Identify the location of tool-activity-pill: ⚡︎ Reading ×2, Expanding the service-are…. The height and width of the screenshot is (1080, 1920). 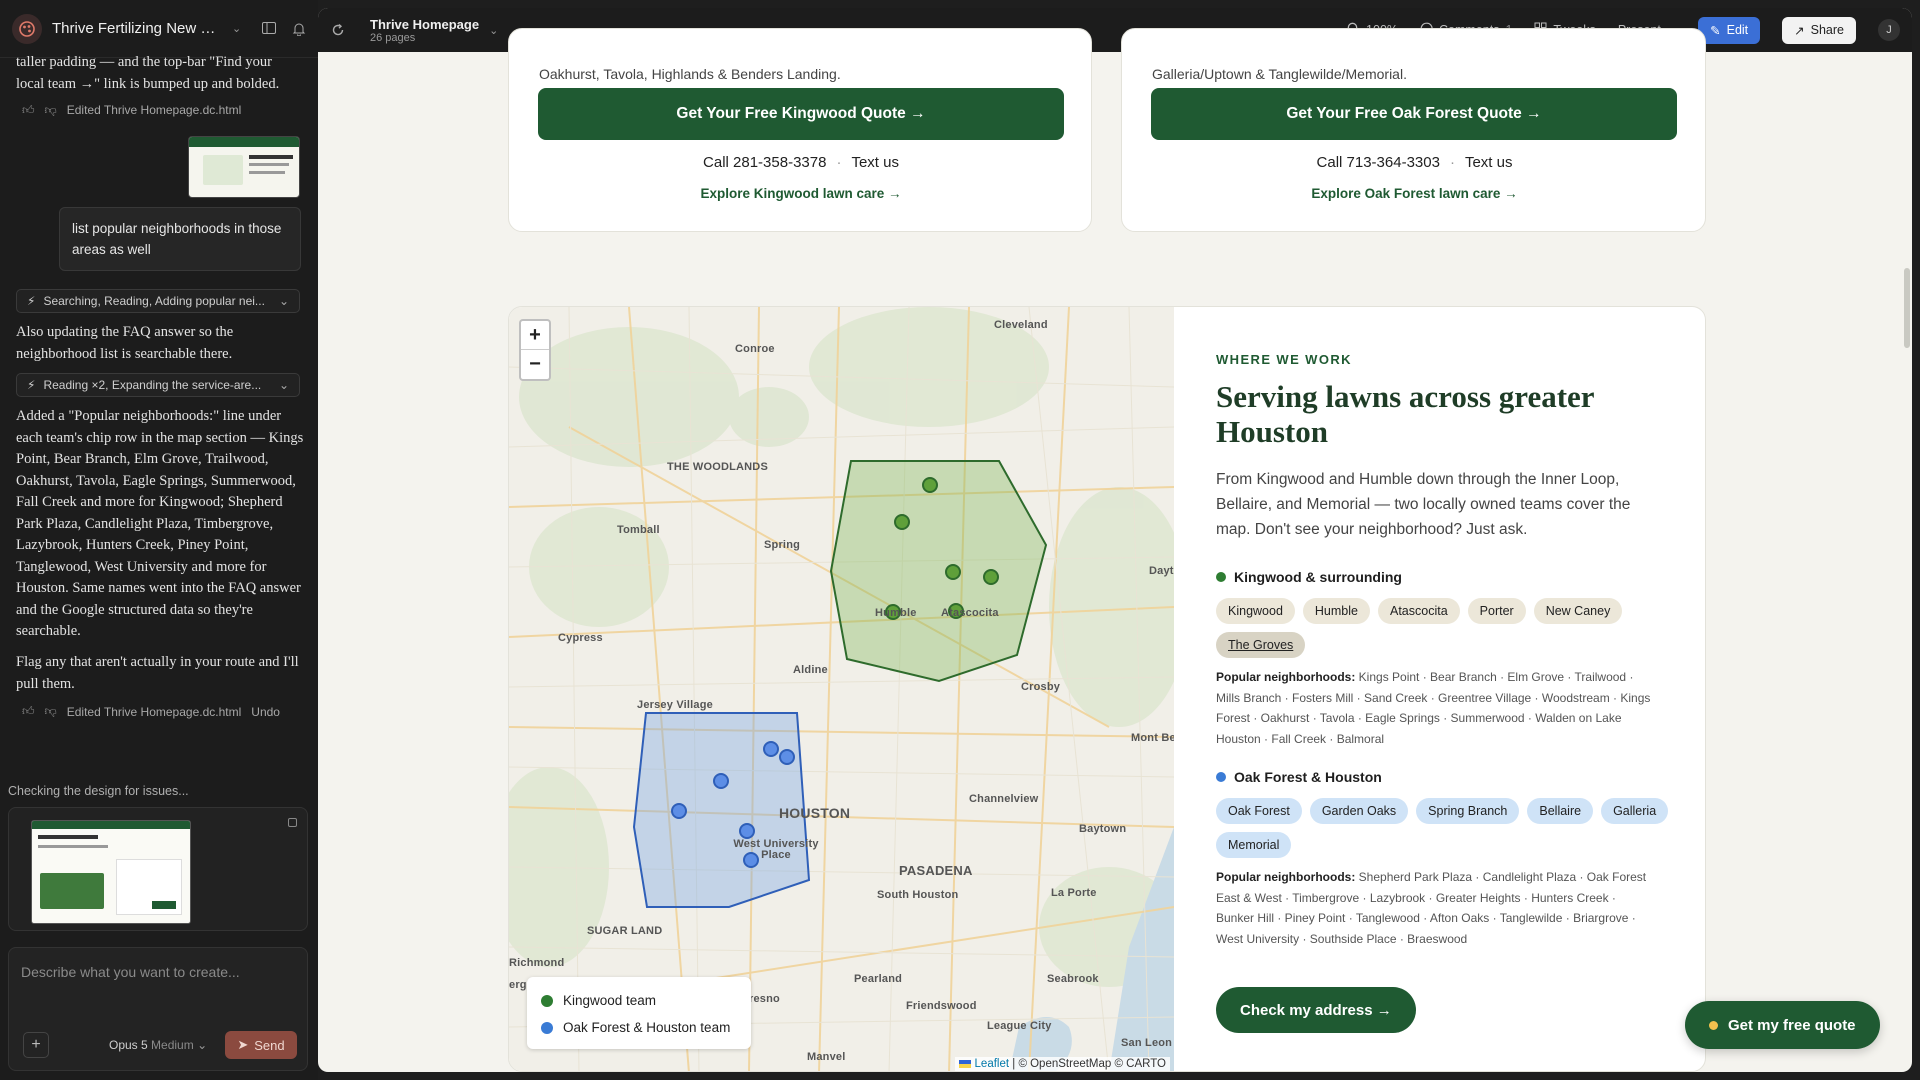
(158, 385).